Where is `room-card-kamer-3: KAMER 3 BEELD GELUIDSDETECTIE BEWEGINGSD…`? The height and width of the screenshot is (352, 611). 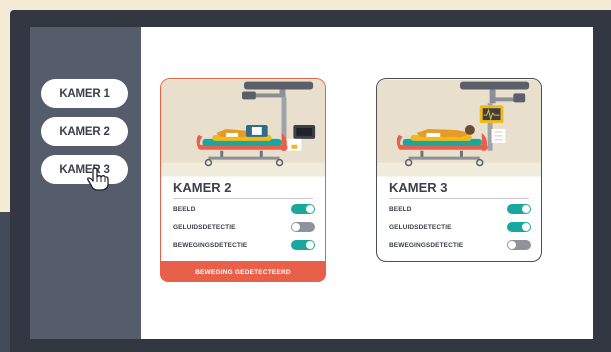
room-card-kamer-3: KAMER 3 BEELD GELUIDSDETECTIE BEWEGINGSD… is located at coordinates (459, 170).